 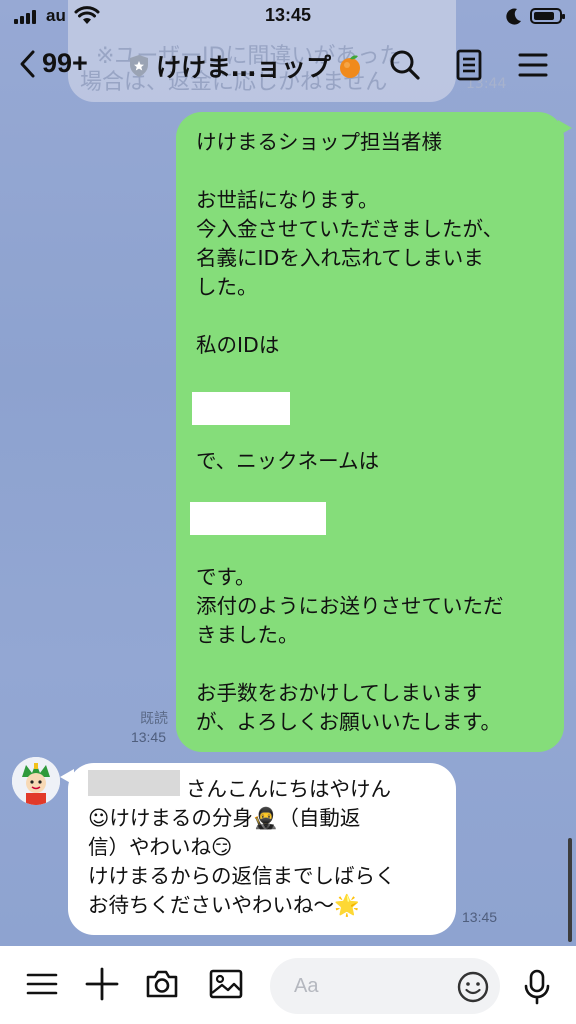 I want to click on chat-header: 99+ けけま…ョップ, so click(x=288, y=66).